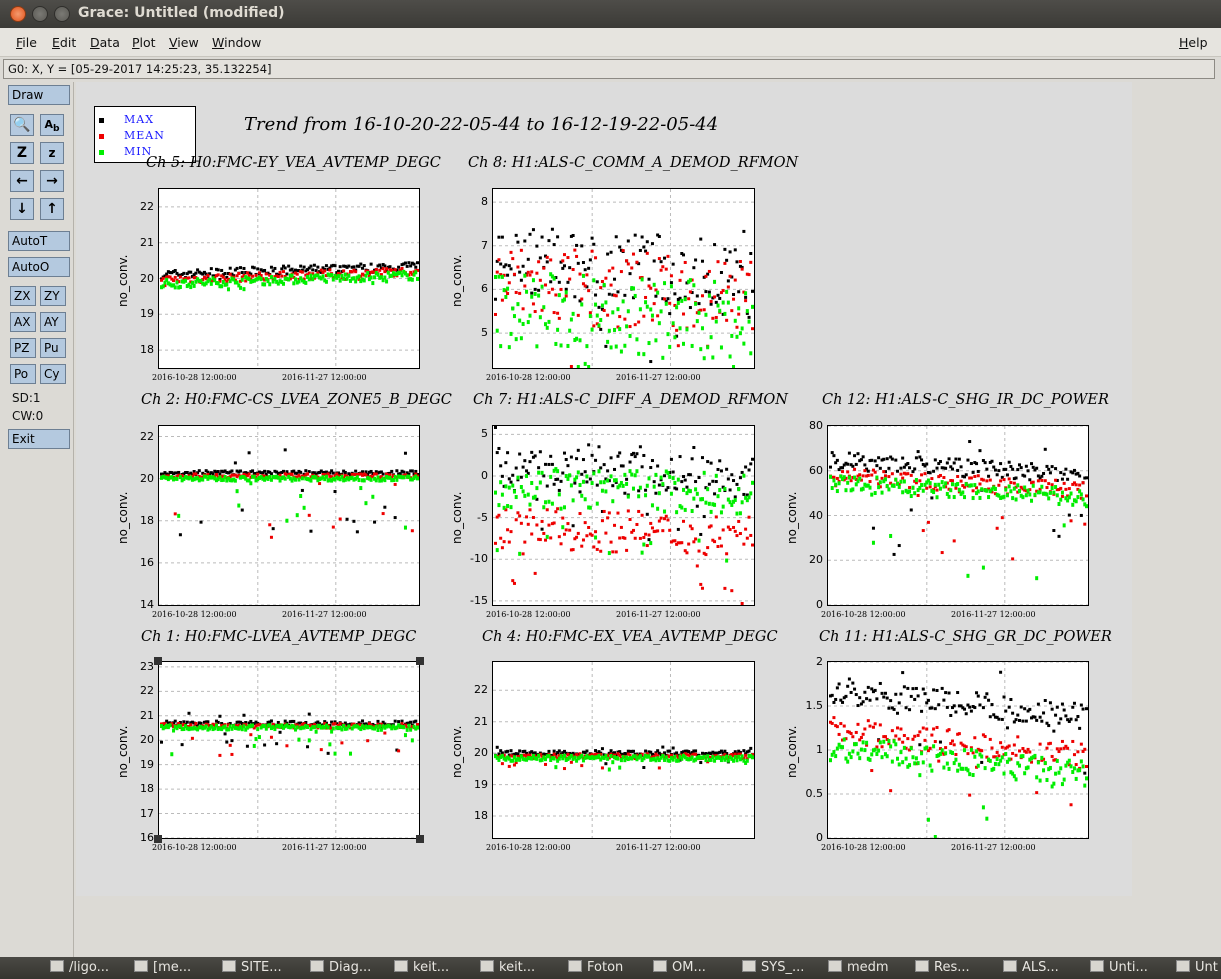 The height and width of the screenshot is (979, 1221). What do you see at coordinates (39, 241) in the screenshot?
I see `autot-button: AutoT` at bounding box center [39, 241].